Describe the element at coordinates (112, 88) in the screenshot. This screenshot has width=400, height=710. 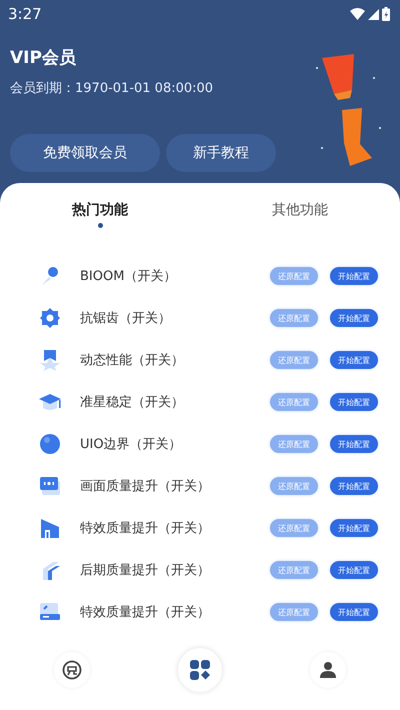
I see `expiry-text: 会员到期：1970-01-01 08:00:00` at that location.